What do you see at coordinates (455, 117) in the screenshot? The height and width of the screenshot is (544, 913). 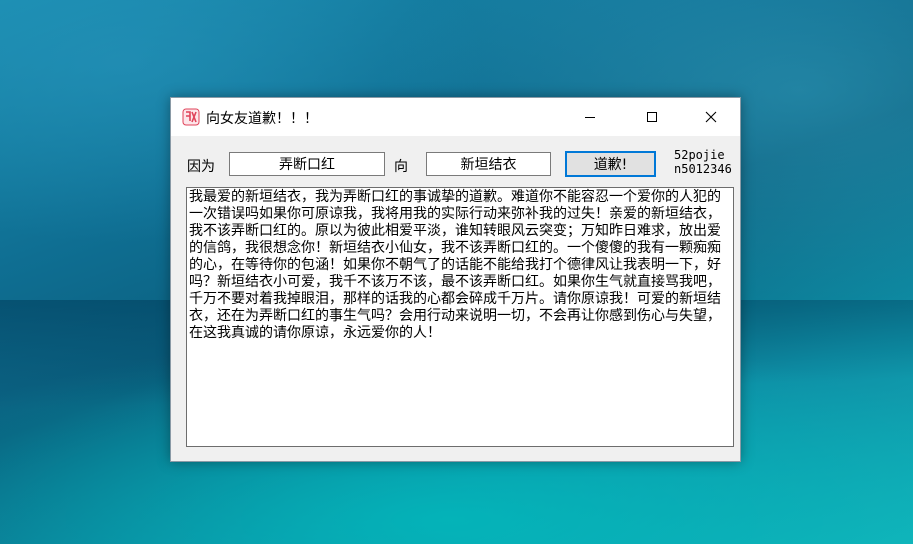 I see `title-bar: 向女友道歉！！！` at bounding box center [455, 117].